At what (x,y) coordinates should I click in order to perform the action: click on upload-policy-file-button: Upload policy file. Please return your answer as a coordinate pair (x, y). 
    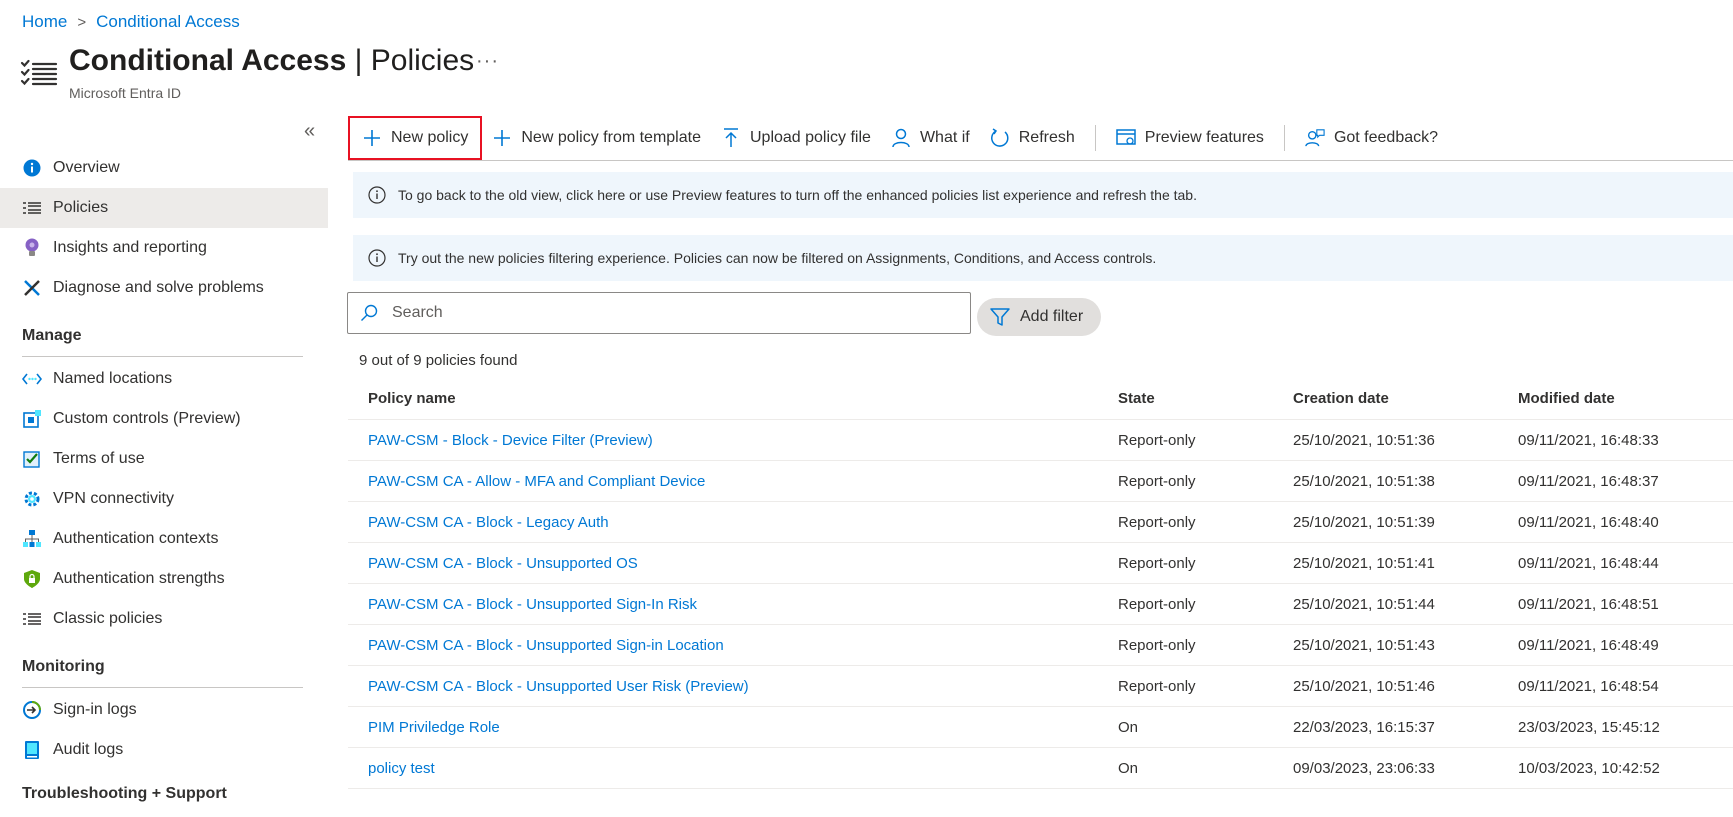
    Looking at the image, I should click on (796, 138).